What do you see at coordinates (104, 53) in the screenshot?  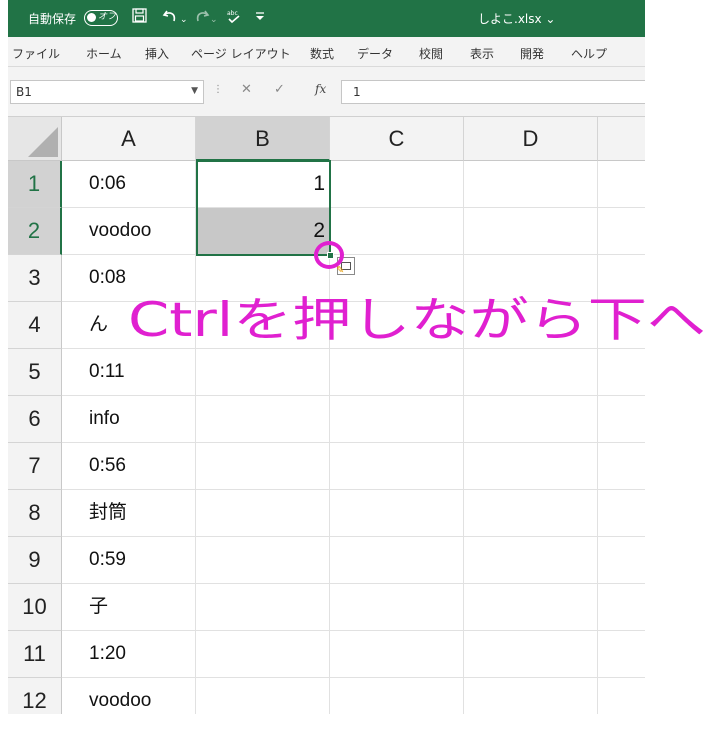 I see `tab-home: ホーム` at bounding box center [104, 53].